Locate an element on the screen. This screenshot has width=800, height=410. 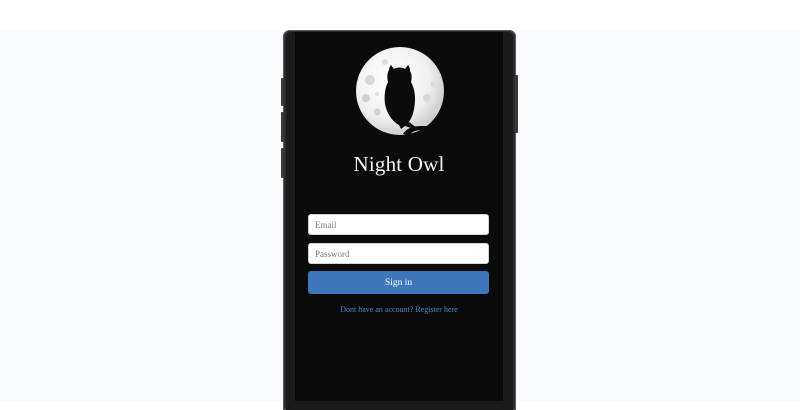
app-title: Night Owl is located at coordinates (399, 164).